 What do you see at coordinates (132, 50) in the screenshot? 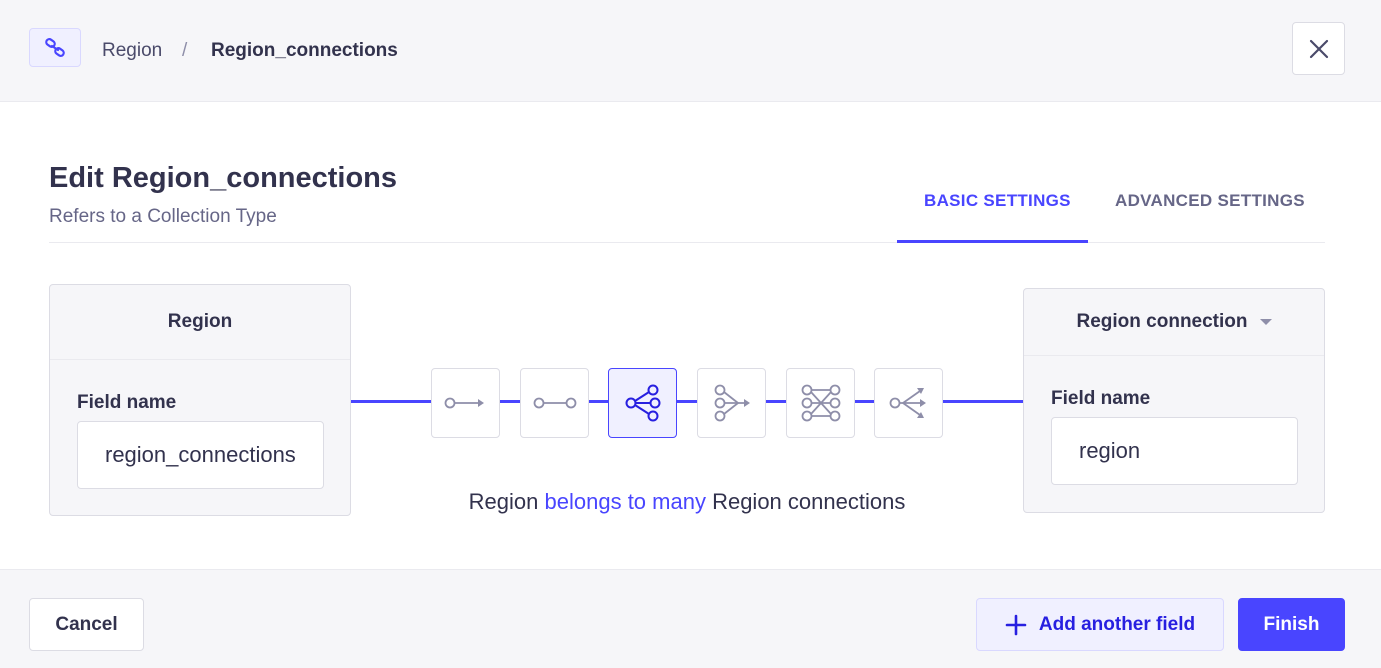
I see `breadcrumb-parent: Region` at bounding box center [132, 50].